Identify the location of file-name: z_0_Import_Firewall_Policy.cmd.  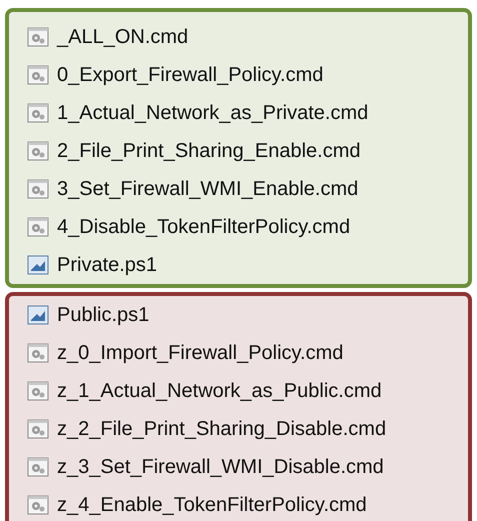
(200, 353).